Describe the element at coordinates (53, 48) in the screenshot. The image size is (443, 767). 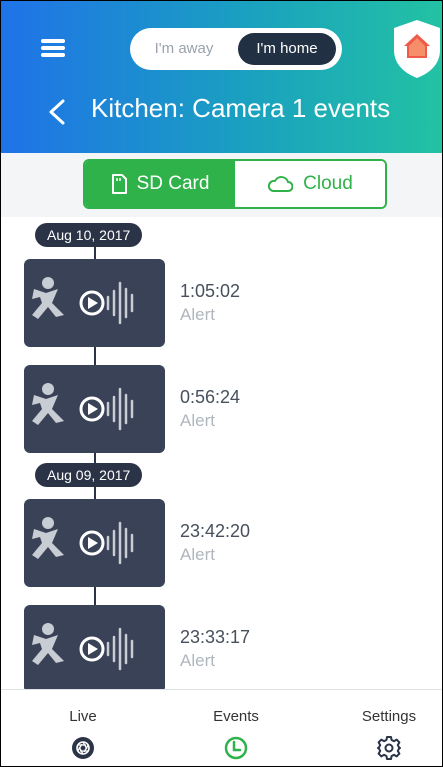
I see `menu-icon` at that location.